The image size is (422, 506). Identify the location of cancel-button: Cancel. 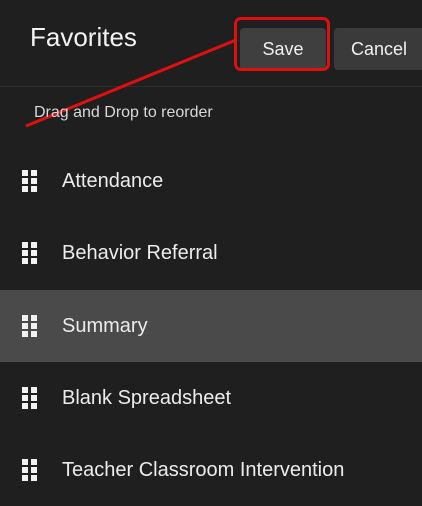
(378, 49).